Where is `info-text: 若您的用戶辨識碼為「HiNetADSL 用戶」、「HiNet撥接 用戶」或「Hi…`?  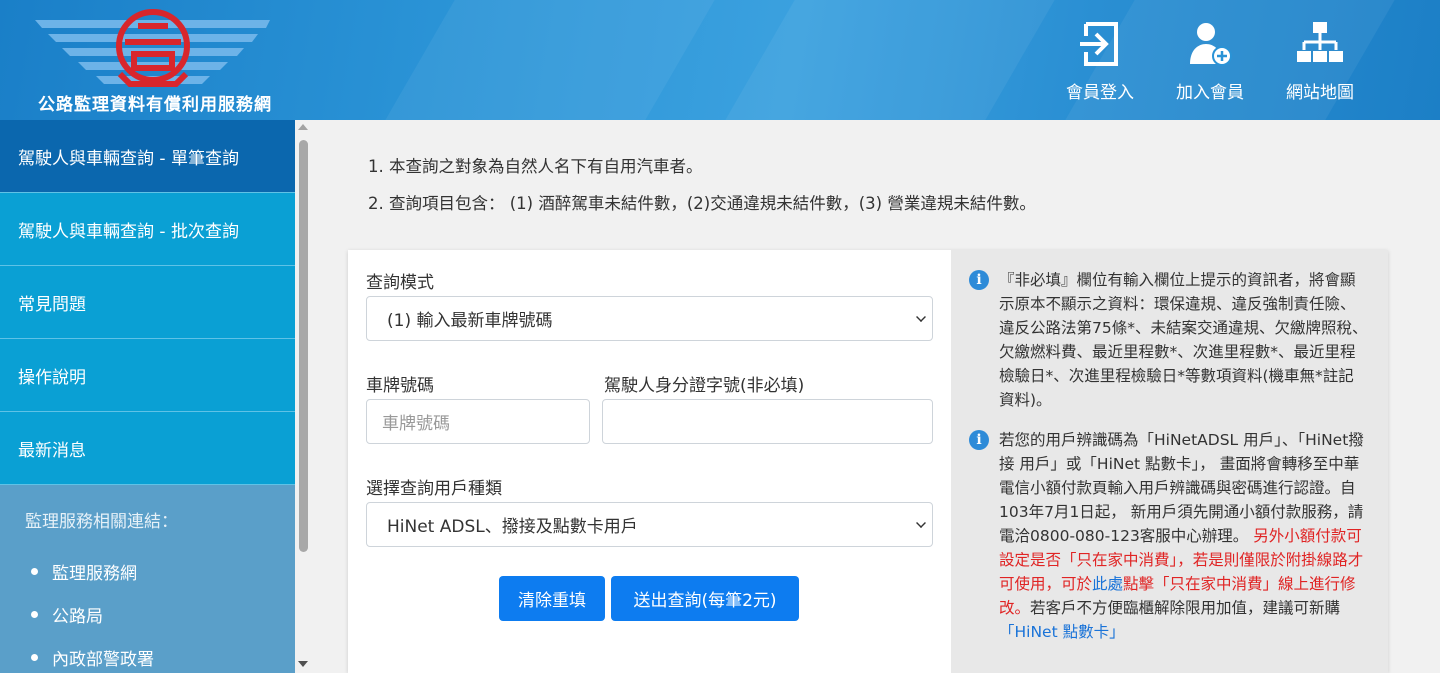
info-text: 若您的用戶辨識碼為「HiNetADSL 用戶」、「HiNet撥接 用戶」或「Hi… is located at coordinates (1183, 536).